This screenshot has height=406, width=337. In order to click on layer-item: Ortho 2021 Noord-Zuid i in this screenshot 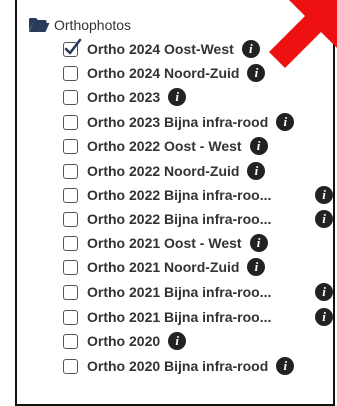, I will do `click(164, 267)`.